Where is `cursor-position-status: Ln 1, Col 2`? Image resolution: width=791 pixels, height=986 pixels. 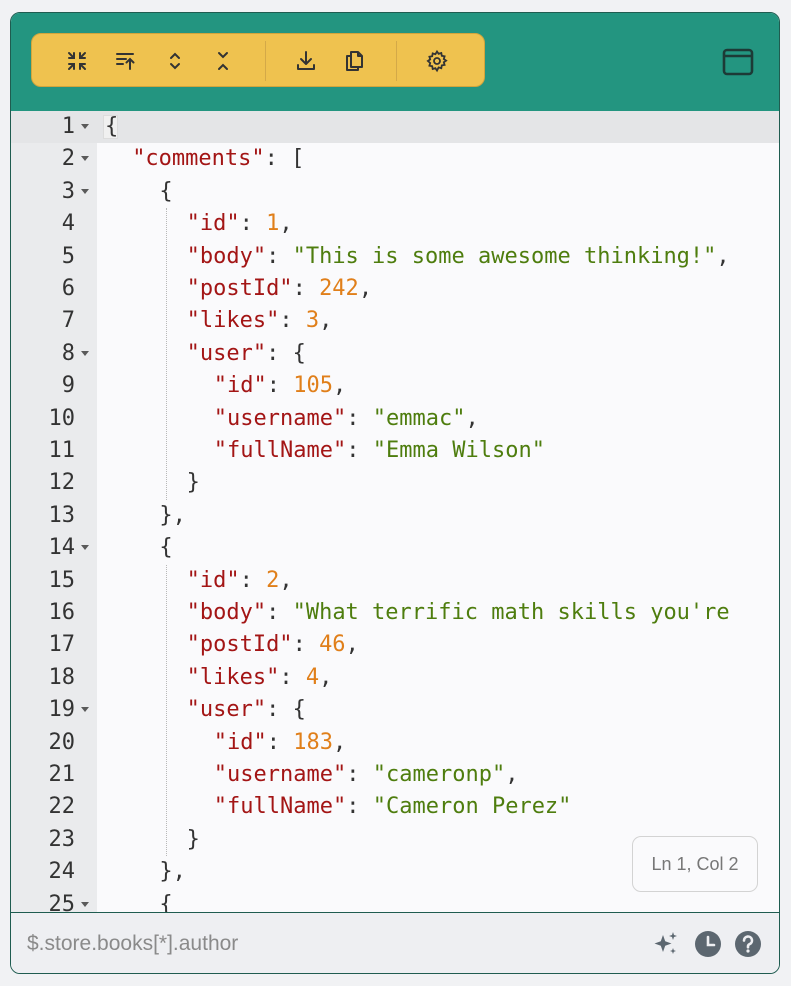
cursor-position-status: Ln 1, Col 2 is located at coordinates (695, 864).